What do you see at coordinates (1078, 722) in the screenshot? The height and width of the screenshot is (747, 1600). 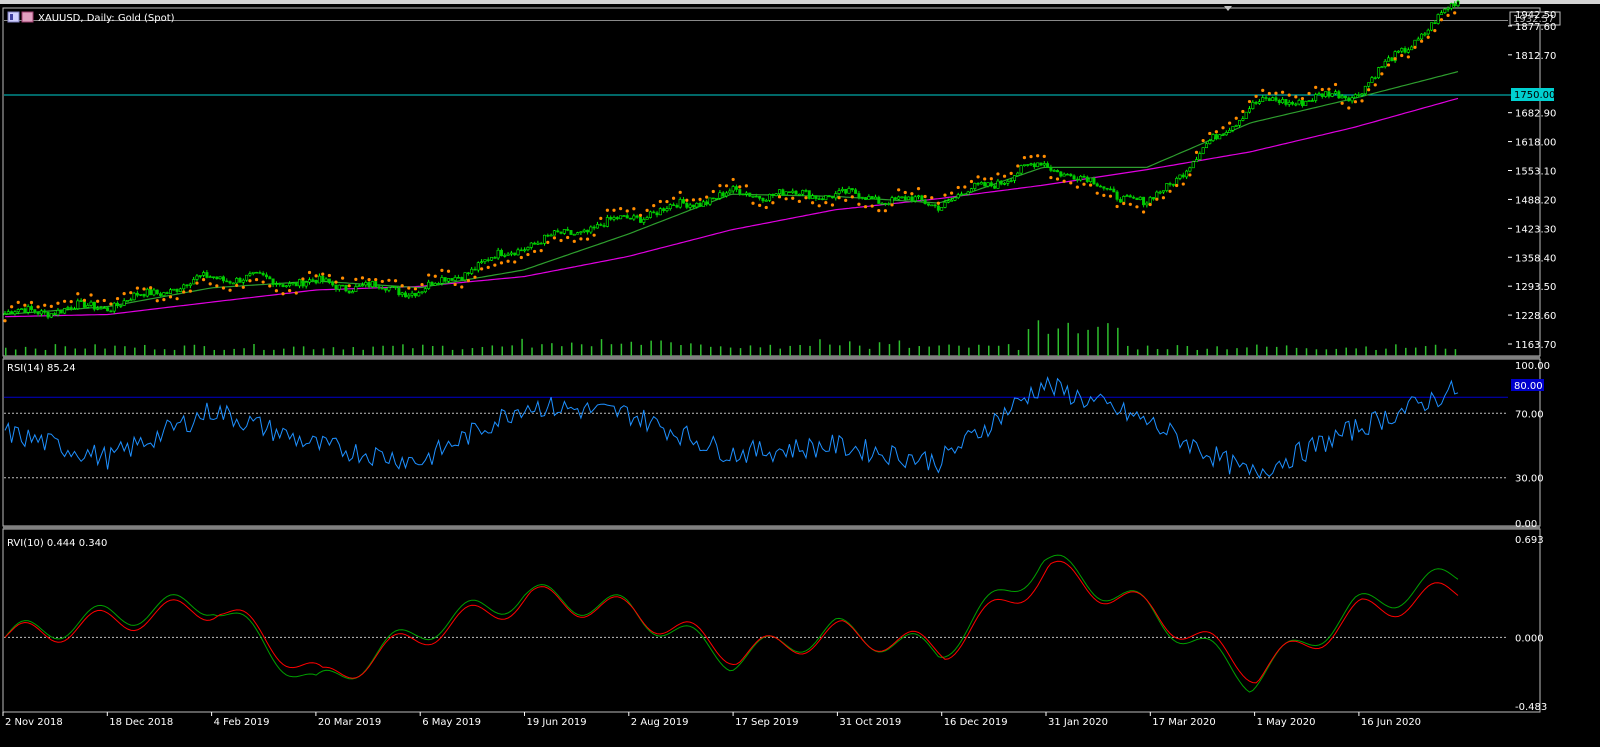 I see `time-tick-label: 31 Jan 2020` at bounding box center [1078, 722].